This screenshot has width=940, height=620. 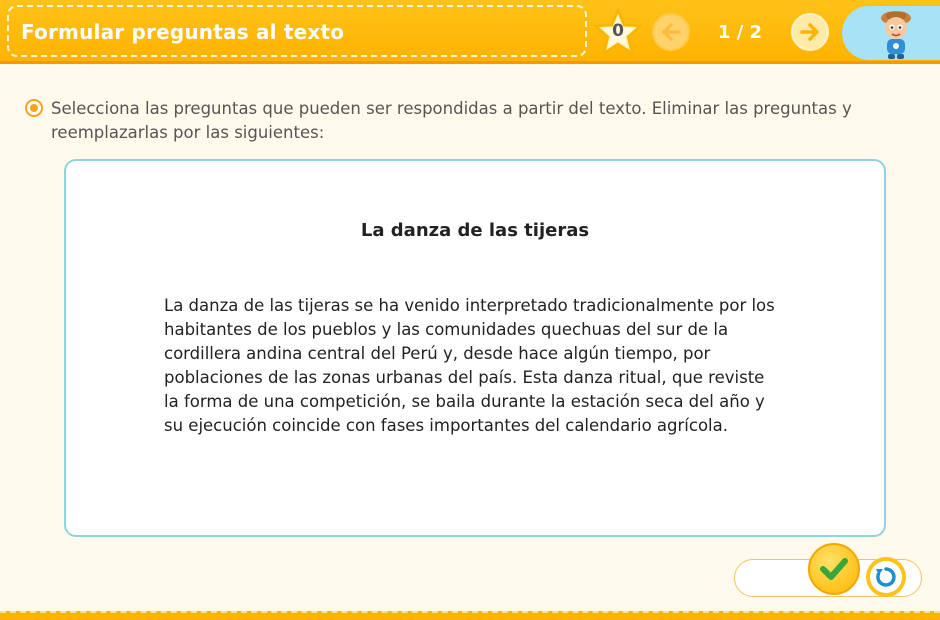 I want to click on previous-button, so click(x=671, y=32).